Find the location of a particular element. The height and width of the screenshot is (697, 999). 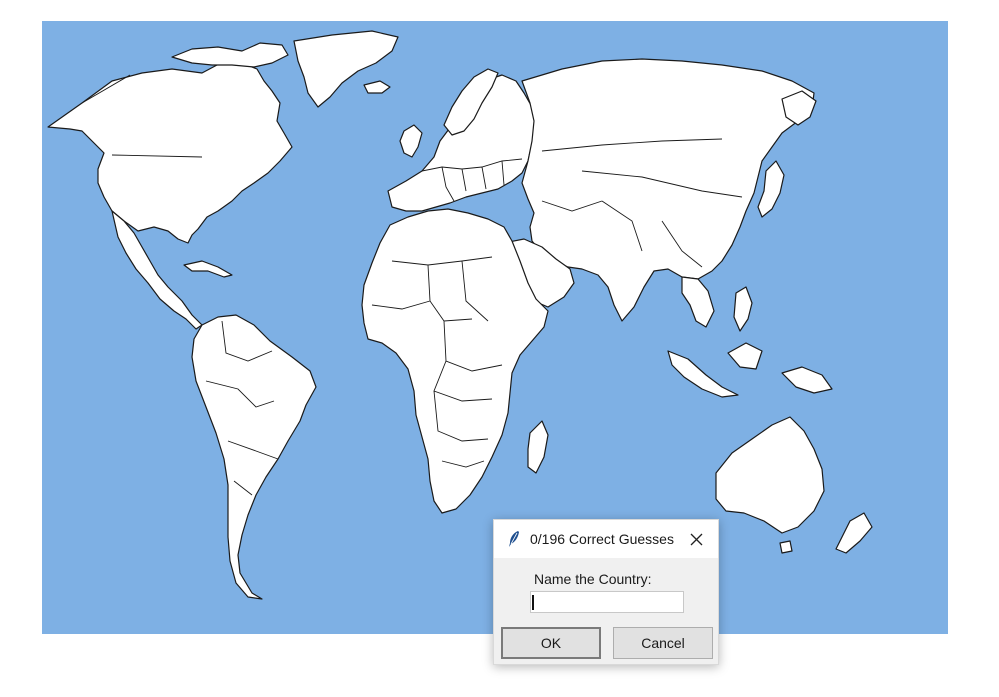

ok-button: OK is located at coordinates (551, 643).